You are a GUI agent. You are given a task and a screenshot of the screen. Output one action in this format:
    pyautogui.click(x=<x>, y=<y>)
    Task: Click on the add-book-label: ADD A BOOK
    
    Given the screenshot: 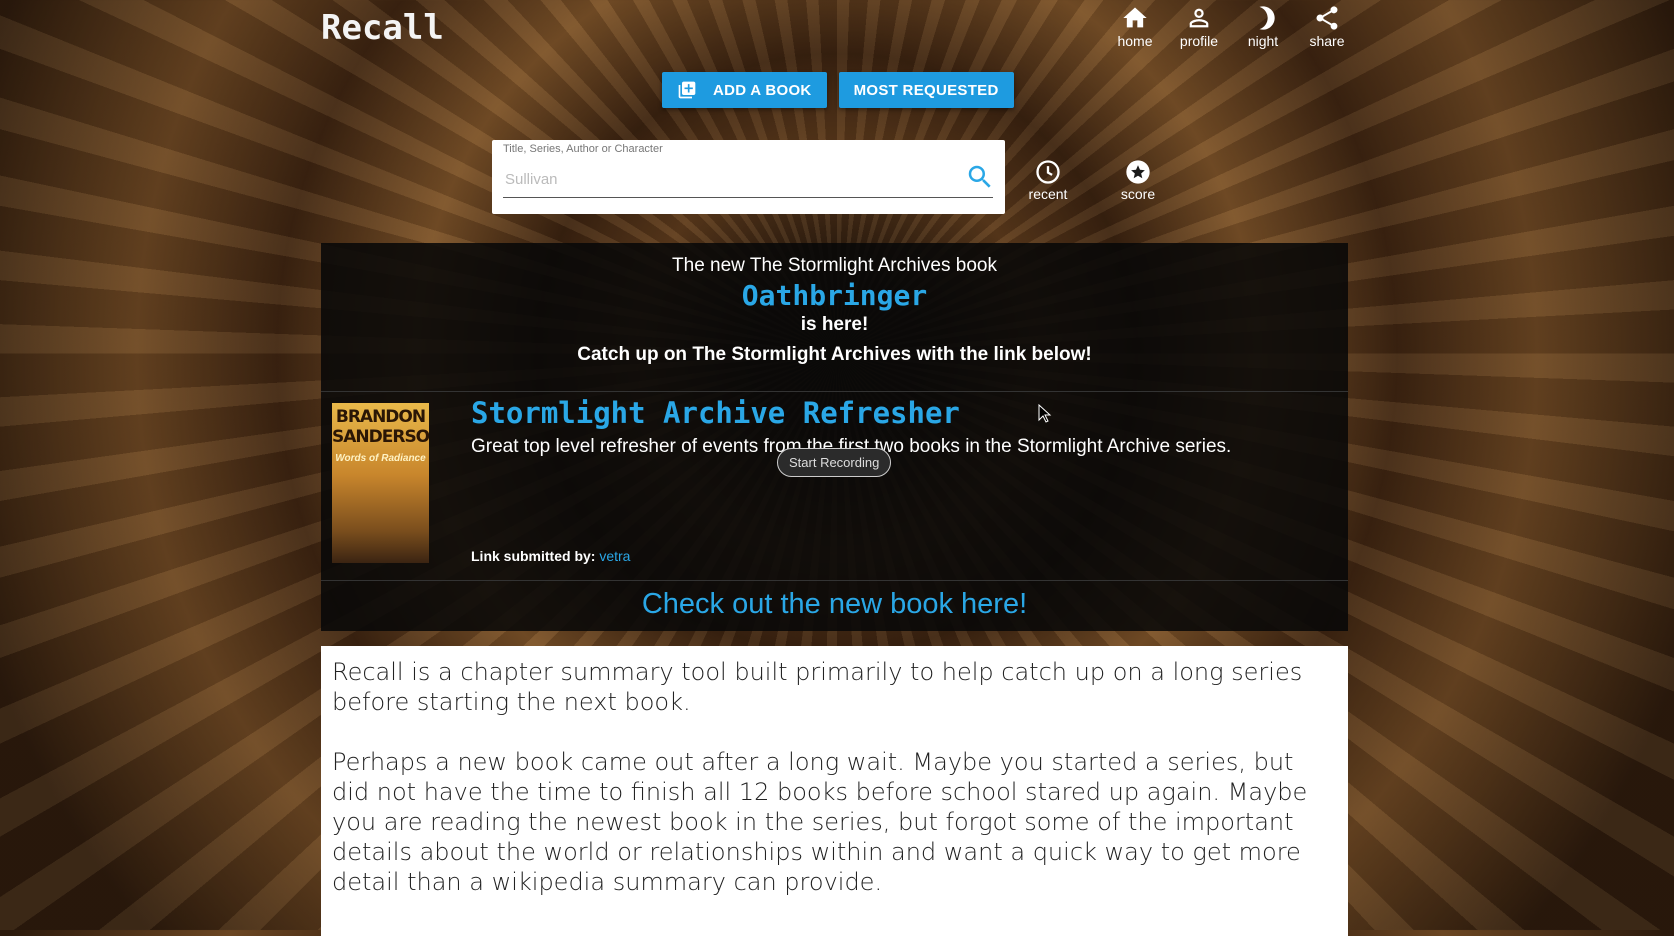 What is the action you would take?
    pyautogui.click(x=762, y=90)
    